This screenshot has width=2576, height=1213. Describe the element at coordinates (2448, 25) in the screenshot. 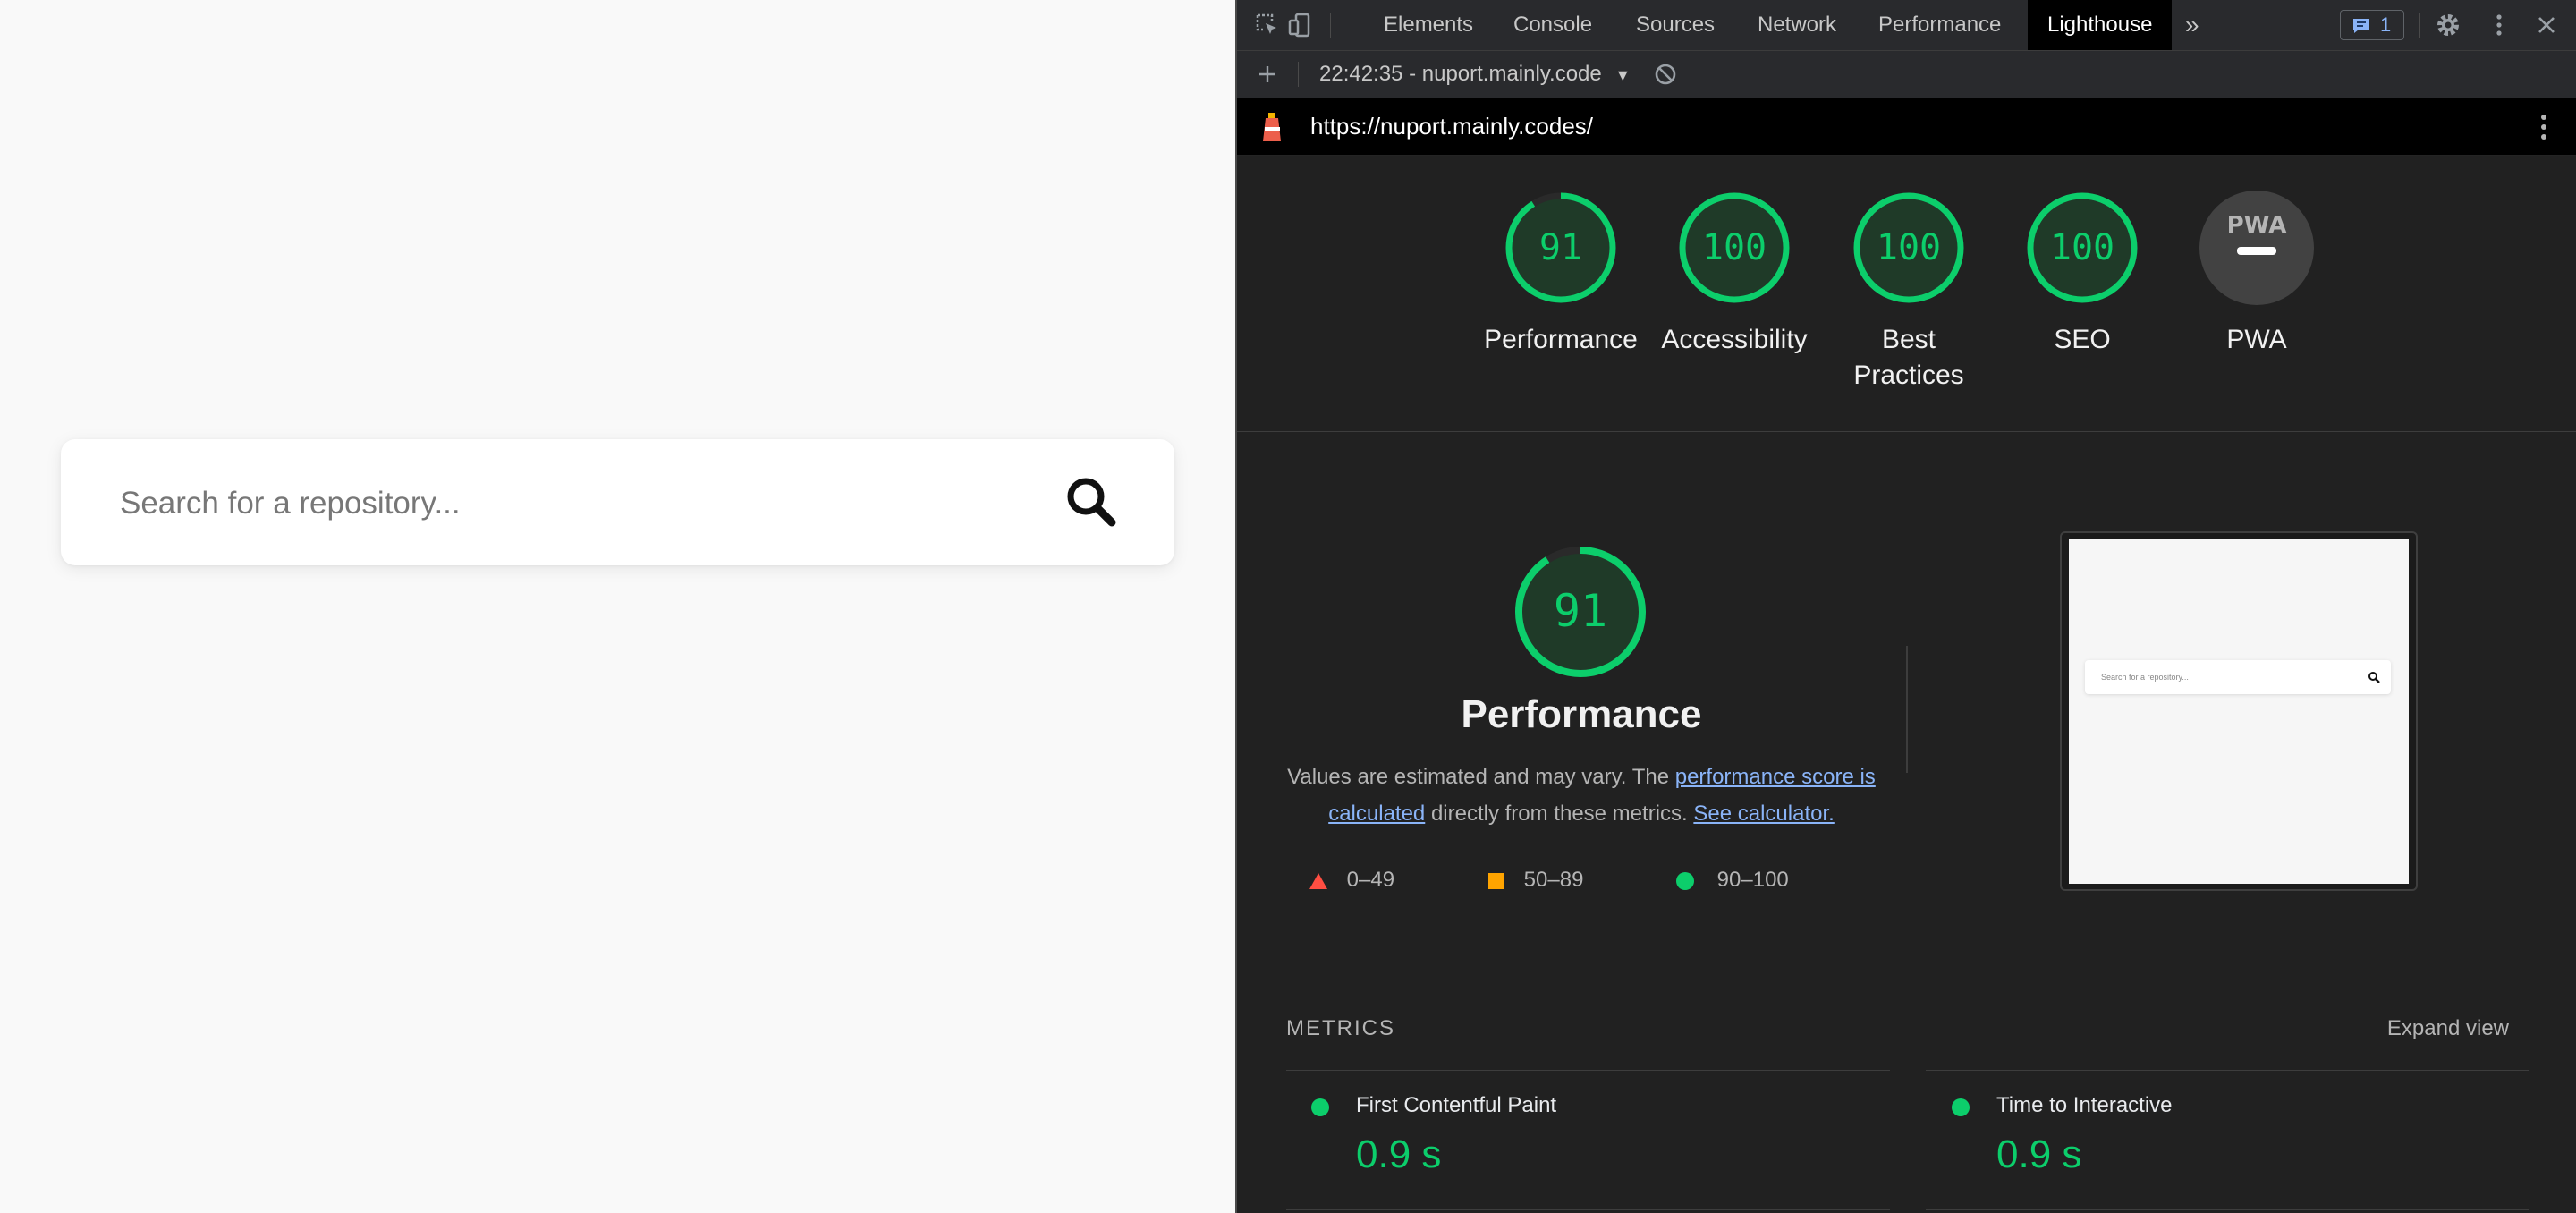

I see `gear-icon` at that location.